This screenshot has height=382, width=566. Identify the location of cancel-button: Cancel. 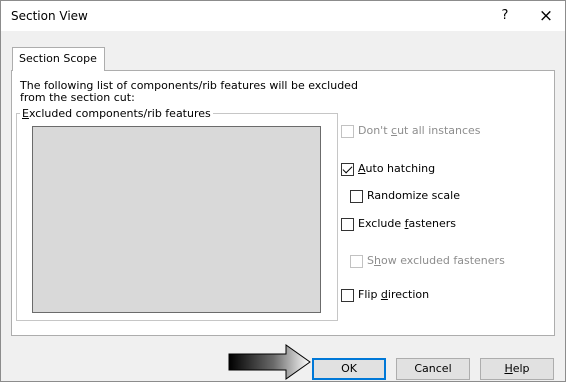
(433, 369).